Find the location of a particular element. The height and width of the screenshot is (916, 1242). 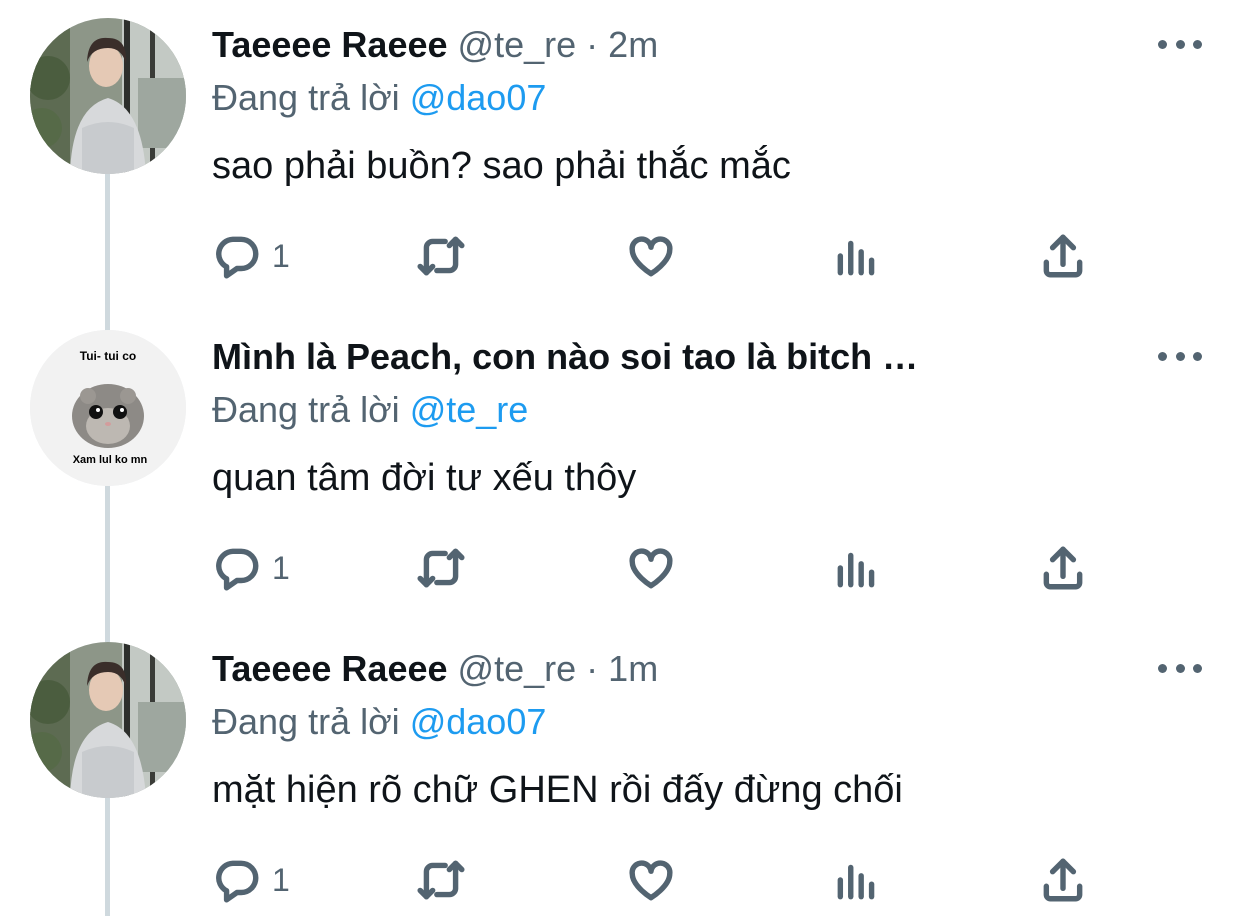

timestamp: 2m is located at coordinates (633, 44).